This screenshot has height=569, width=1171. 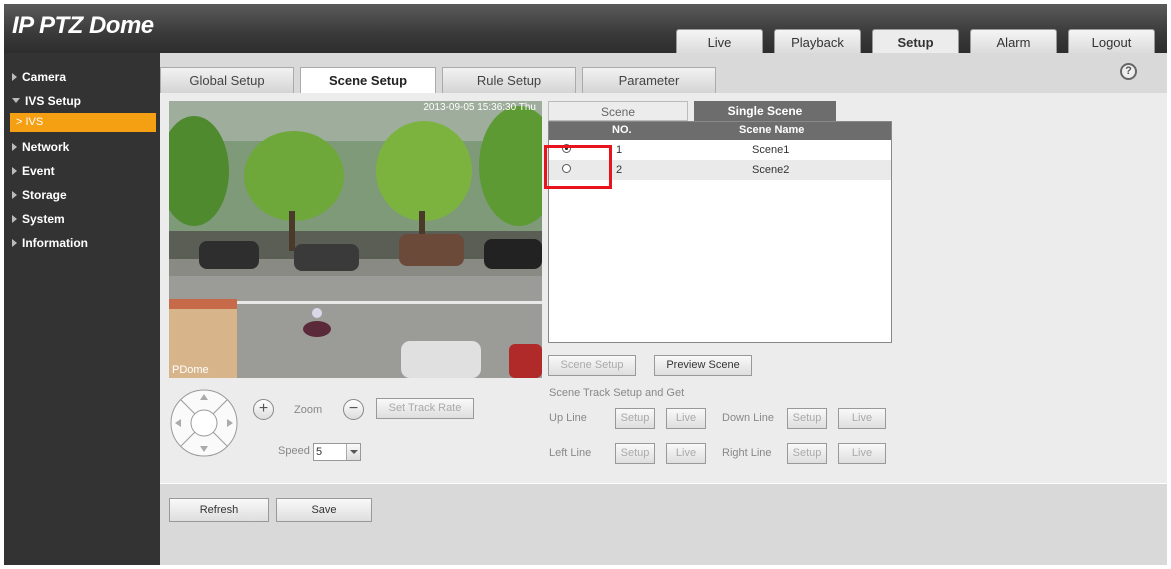 I want to click on ptz-direction-pad, so click(x=204, y=423).